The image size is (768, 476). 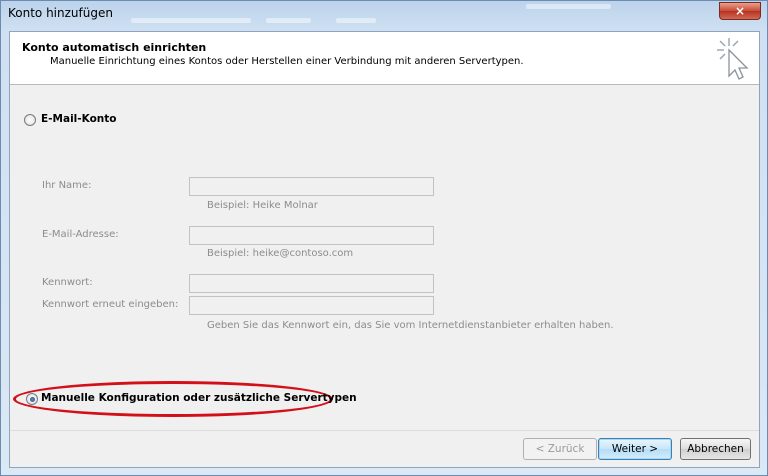 I want to click on radio-selected-dot, so click(x=32, y=399).